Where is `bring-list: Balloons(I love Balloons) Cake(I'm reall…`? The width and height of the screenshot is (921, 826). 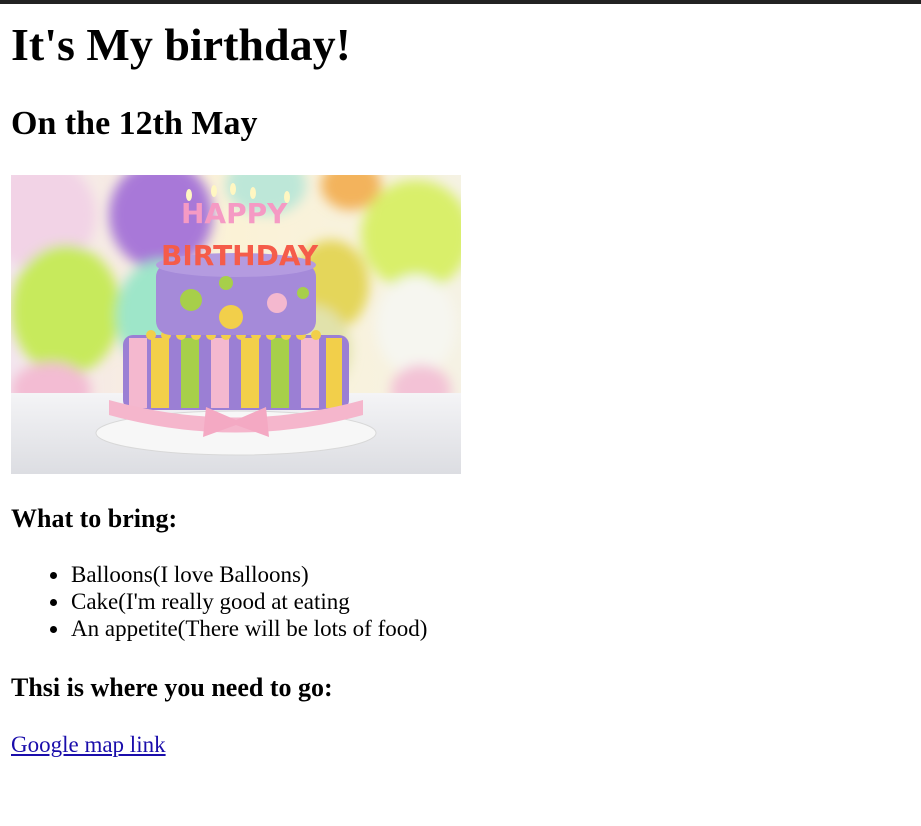
bring-list: Balloons(I love Balloons) Cake(I'm reall… is located at coordinates (219, 601).